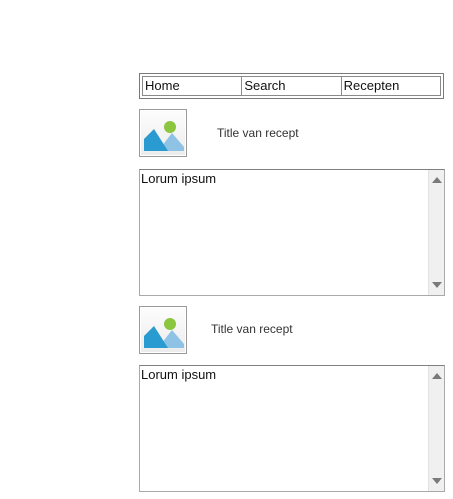 The image size is (453, 499). Describe the element at coordinates (390, 86) in the screenshot. I see `nav-item-recepten: Recepten` at that location.